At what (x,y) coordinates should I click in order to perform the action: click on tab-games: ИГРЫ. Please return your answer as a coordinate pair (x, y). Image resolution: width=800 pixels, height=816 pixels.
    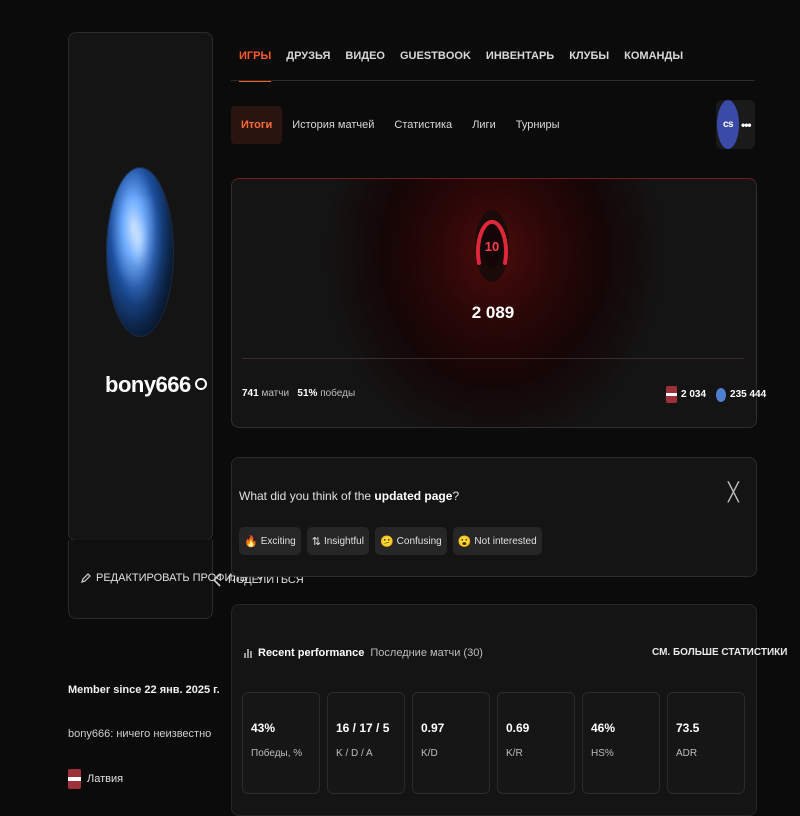
    Looking at the image, I should click on (255, 66).